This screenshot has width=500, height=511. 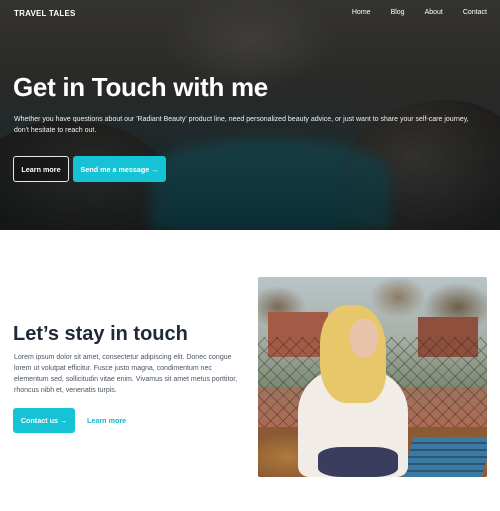 What do you see at coordinates (119, 169) in the screenshot?
I see `send-message-button: Send me a message →` at bounding box center [119, 169].